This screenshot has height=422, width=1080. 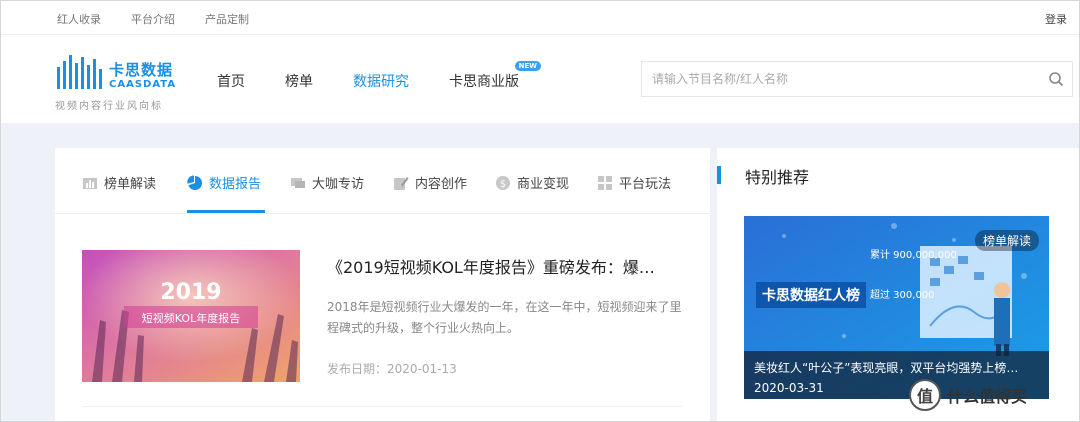 I want to click on top-links: 红人收录 平台介绍 产品定制, so click(x=153, y=19).